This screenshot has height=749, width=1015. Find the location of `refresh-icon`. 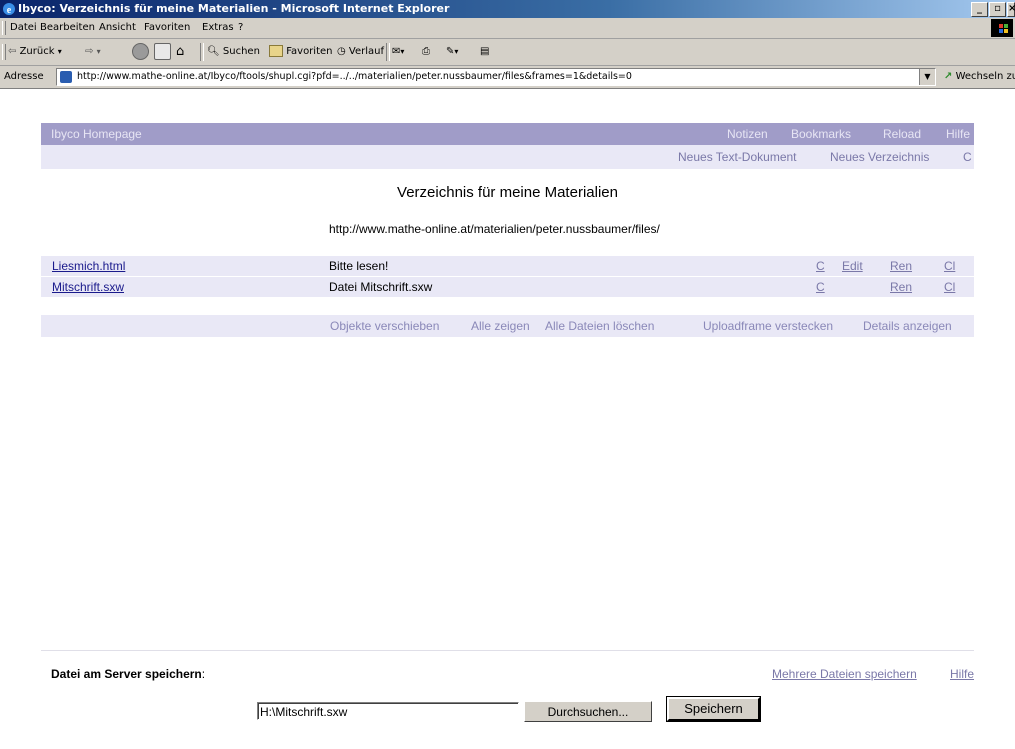

refresh-icon is located at coordinates (162, 51).